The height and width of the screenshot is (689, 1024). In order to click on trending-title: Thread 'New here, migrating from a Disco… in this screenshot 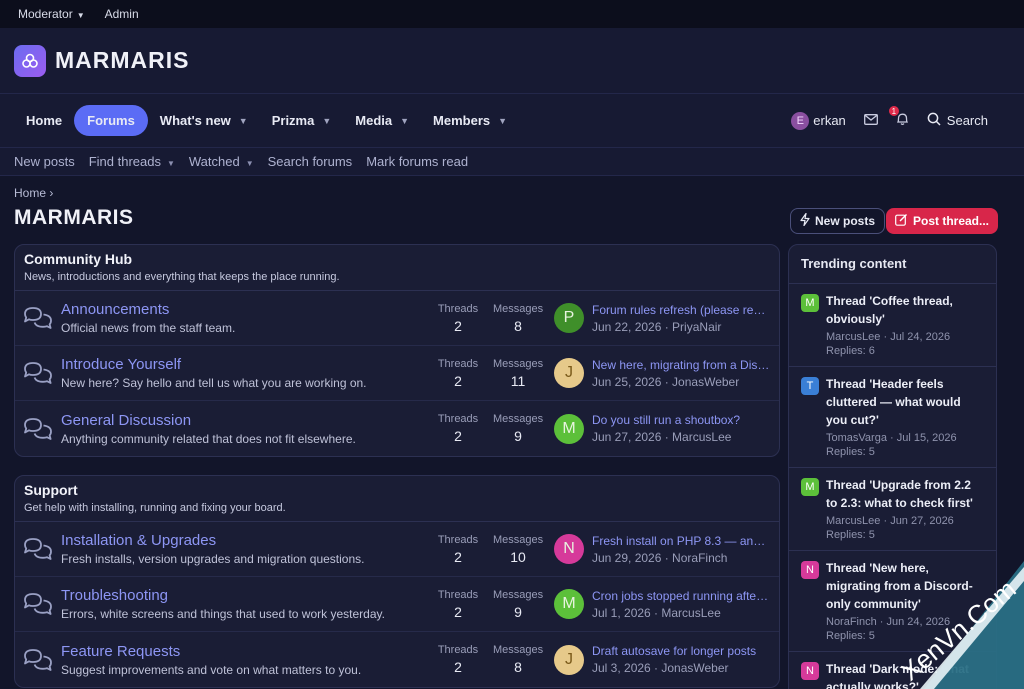, I will do `click(905, 586)`.